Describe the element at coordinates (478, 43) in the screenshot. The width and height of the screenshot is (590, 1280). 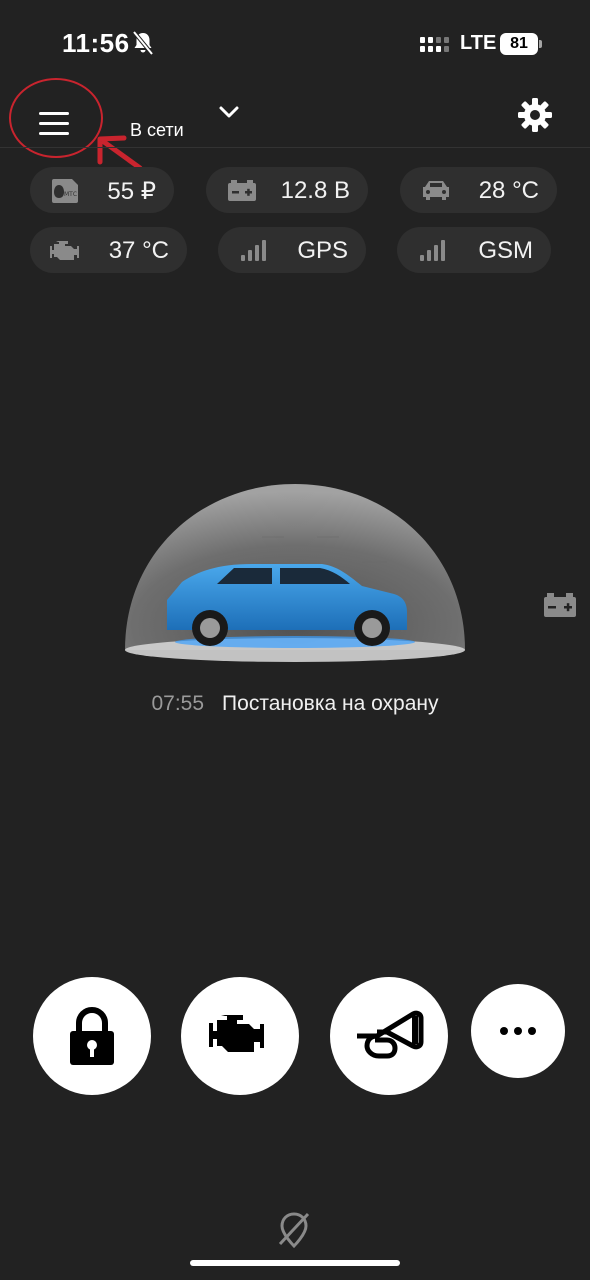
I see `network-type: LTE` at that location.